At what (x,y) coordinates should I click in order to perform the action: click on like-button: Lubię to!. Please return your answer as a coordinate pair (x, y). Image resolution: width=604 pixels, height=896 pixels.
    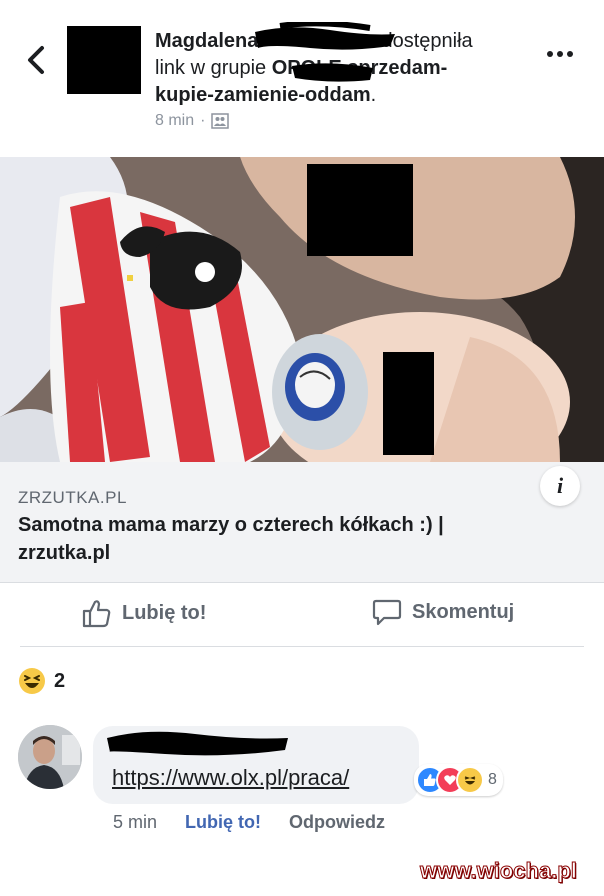
    Looking at the image, I should click on (143, 613).